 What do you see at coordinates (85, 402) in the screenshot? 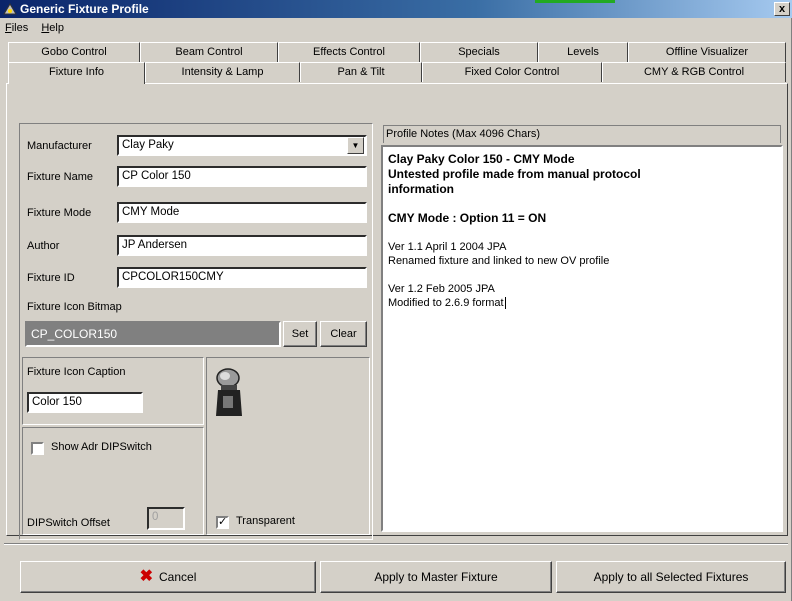
I see `fixture-icon-caption-field: Color 150` at bounding box center [85, 402].